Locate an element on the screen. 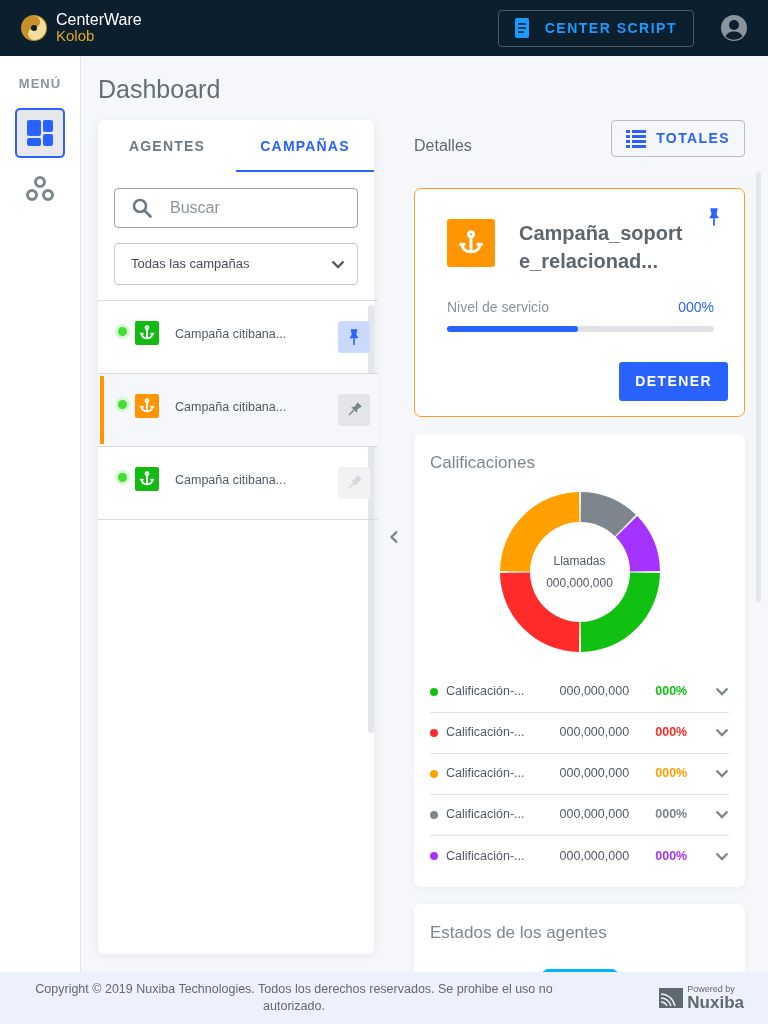  card-title: Estados de los agentes is located at coordinates (519, 932).